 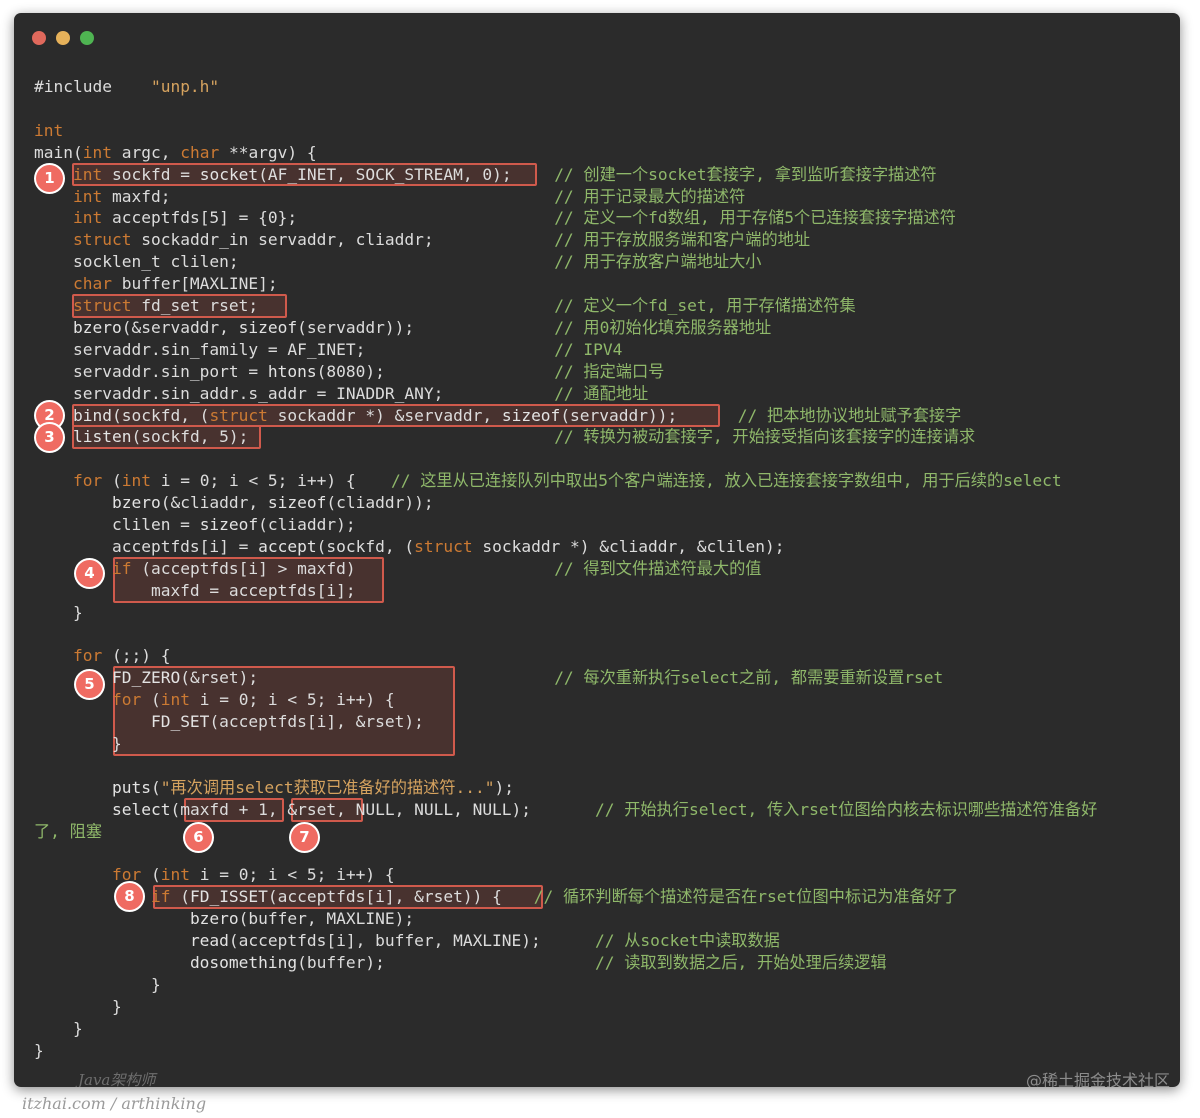 What do you see at coordinates (185, 218) in the screenshot?
I see `code-line: int acceptfds[5] = {0};` at bounding box center [185, 218].